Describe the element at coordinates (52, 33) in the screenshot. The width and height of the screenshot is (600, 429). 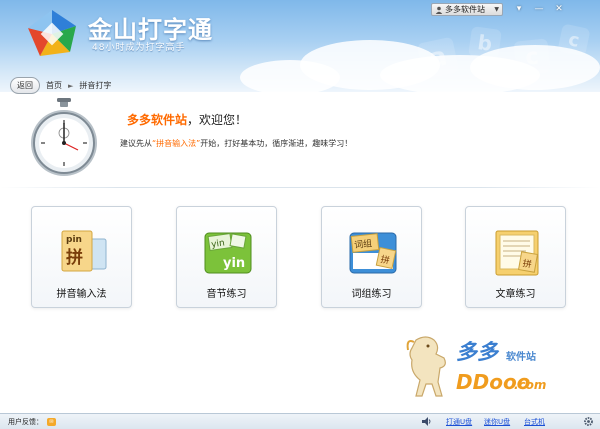
I see `kingsoft-logo-icon` at that location.